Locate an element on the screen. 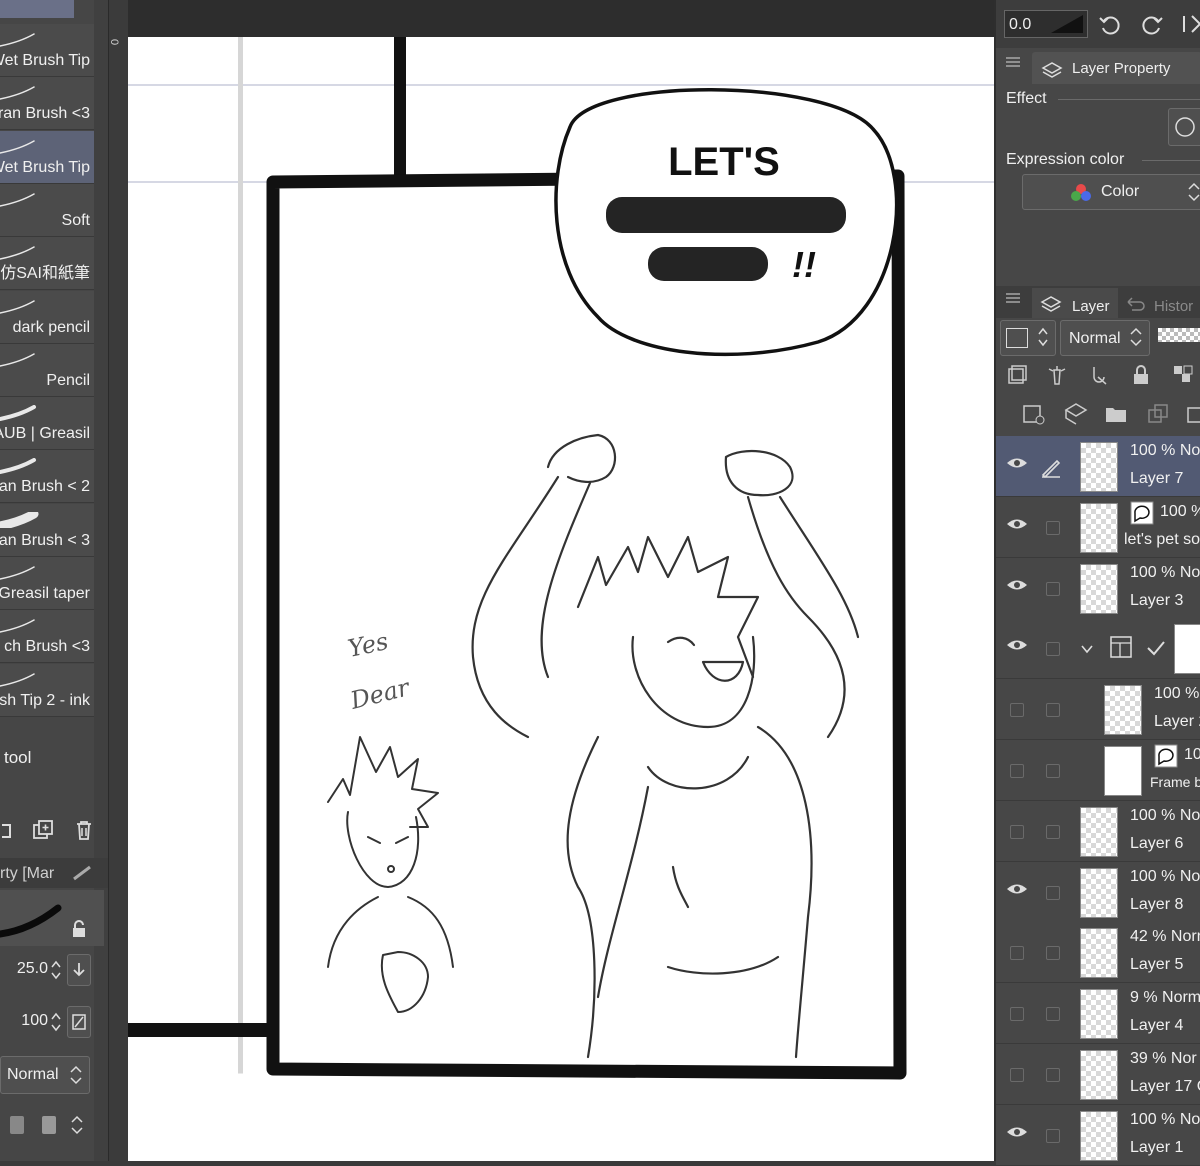 This screenshot has width=1200, height=1166. brush-item: dark pencil is located at coordinates (47, 317).